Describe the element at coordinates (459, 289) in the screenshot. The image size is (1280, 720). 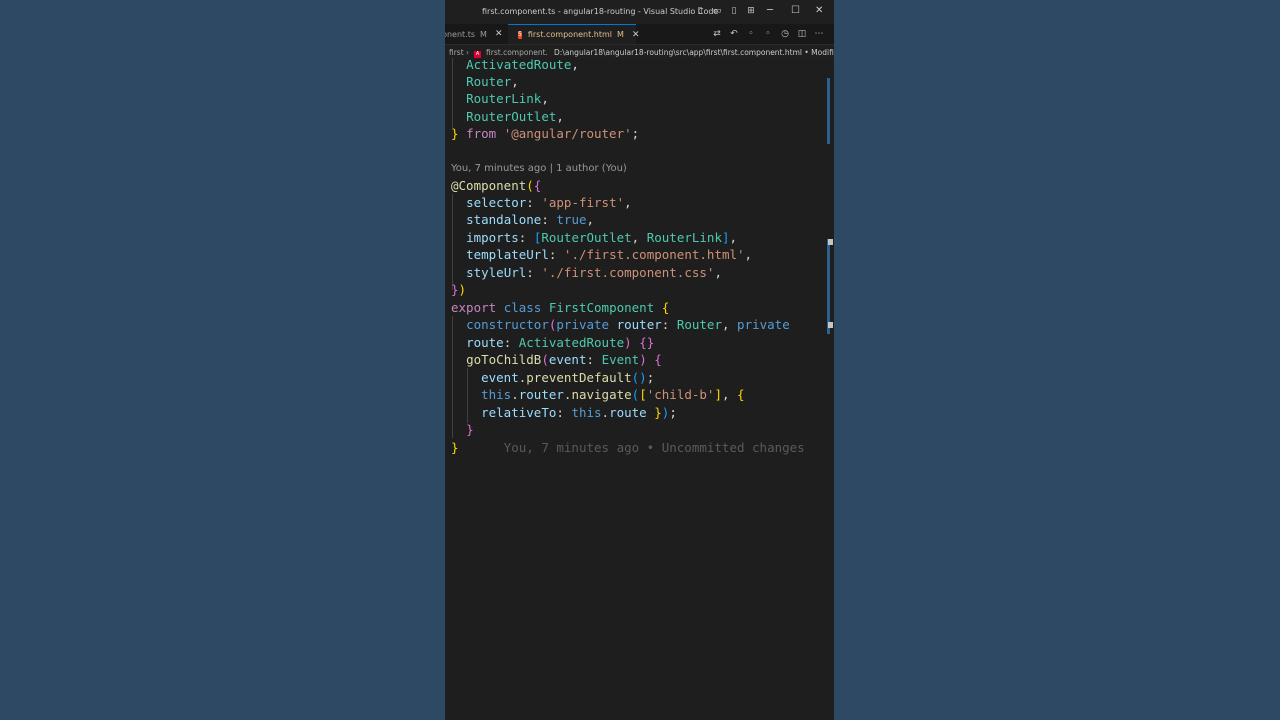
I see `code-line: })` at that location.